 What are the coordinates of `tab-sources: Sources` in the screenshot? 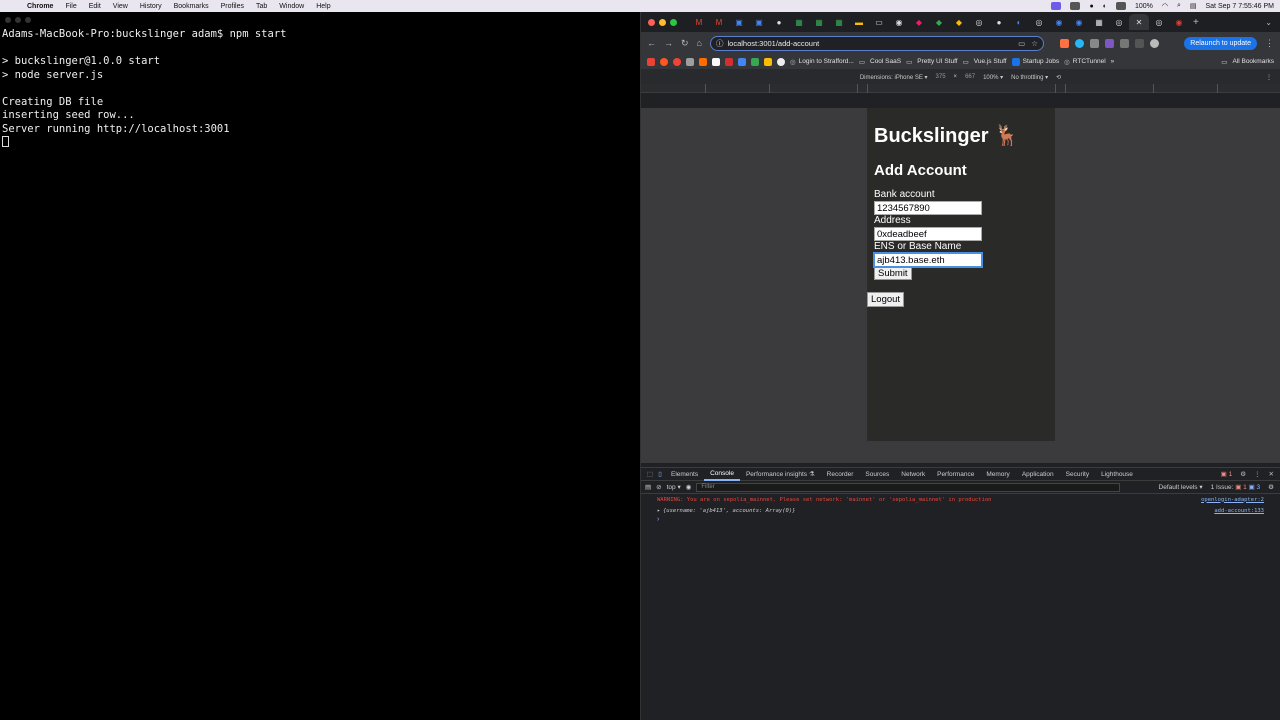 It's located at (877, 474).